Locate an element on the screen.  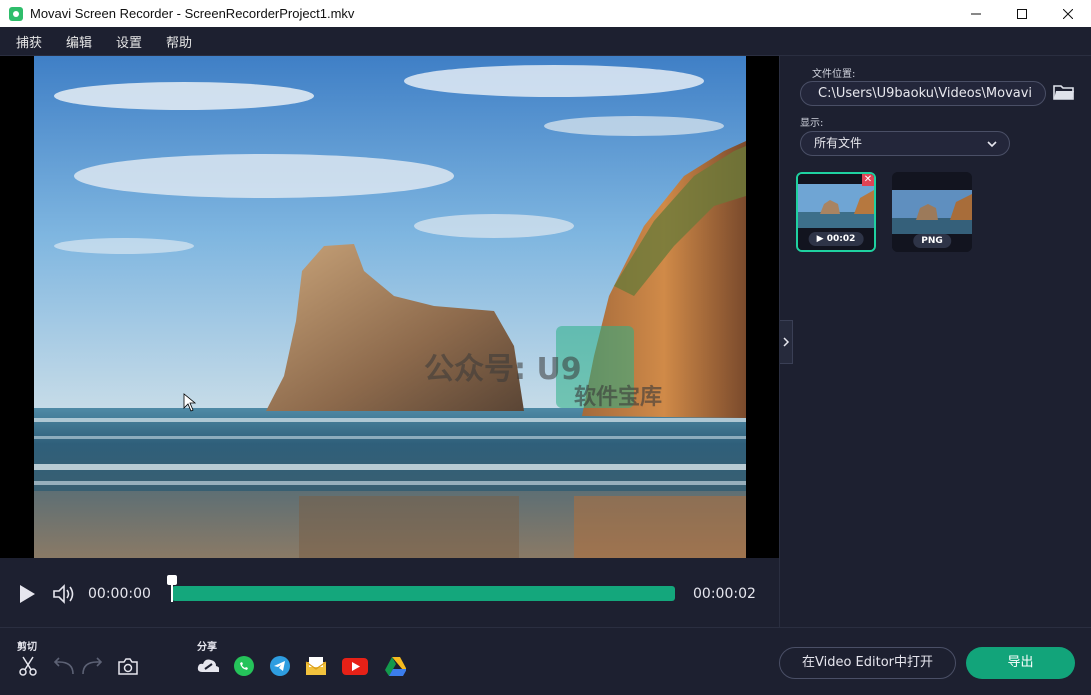
chevron-right-icon is located at coordinates (785, 342).